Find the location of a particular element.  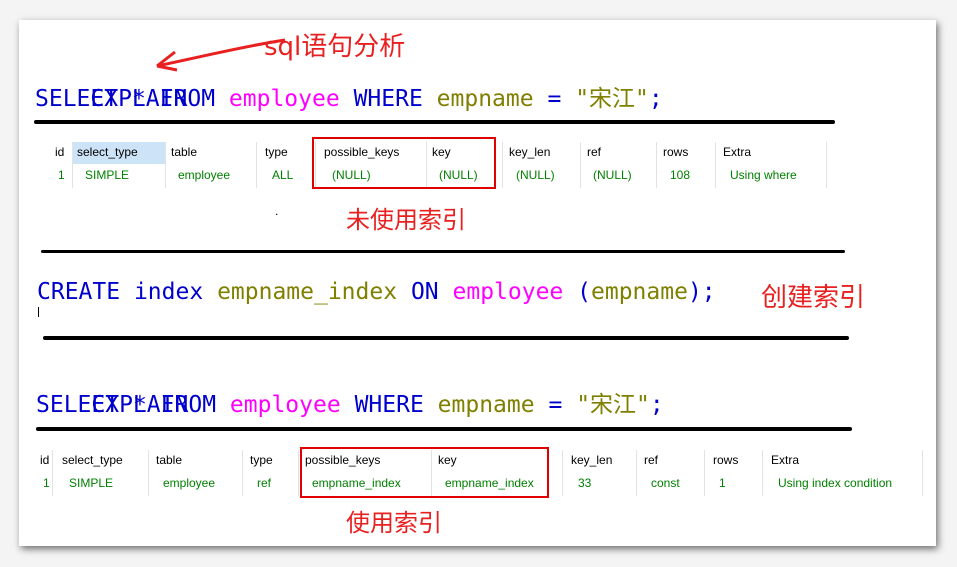

cell-type: ref is located at coordinates (264, 483).